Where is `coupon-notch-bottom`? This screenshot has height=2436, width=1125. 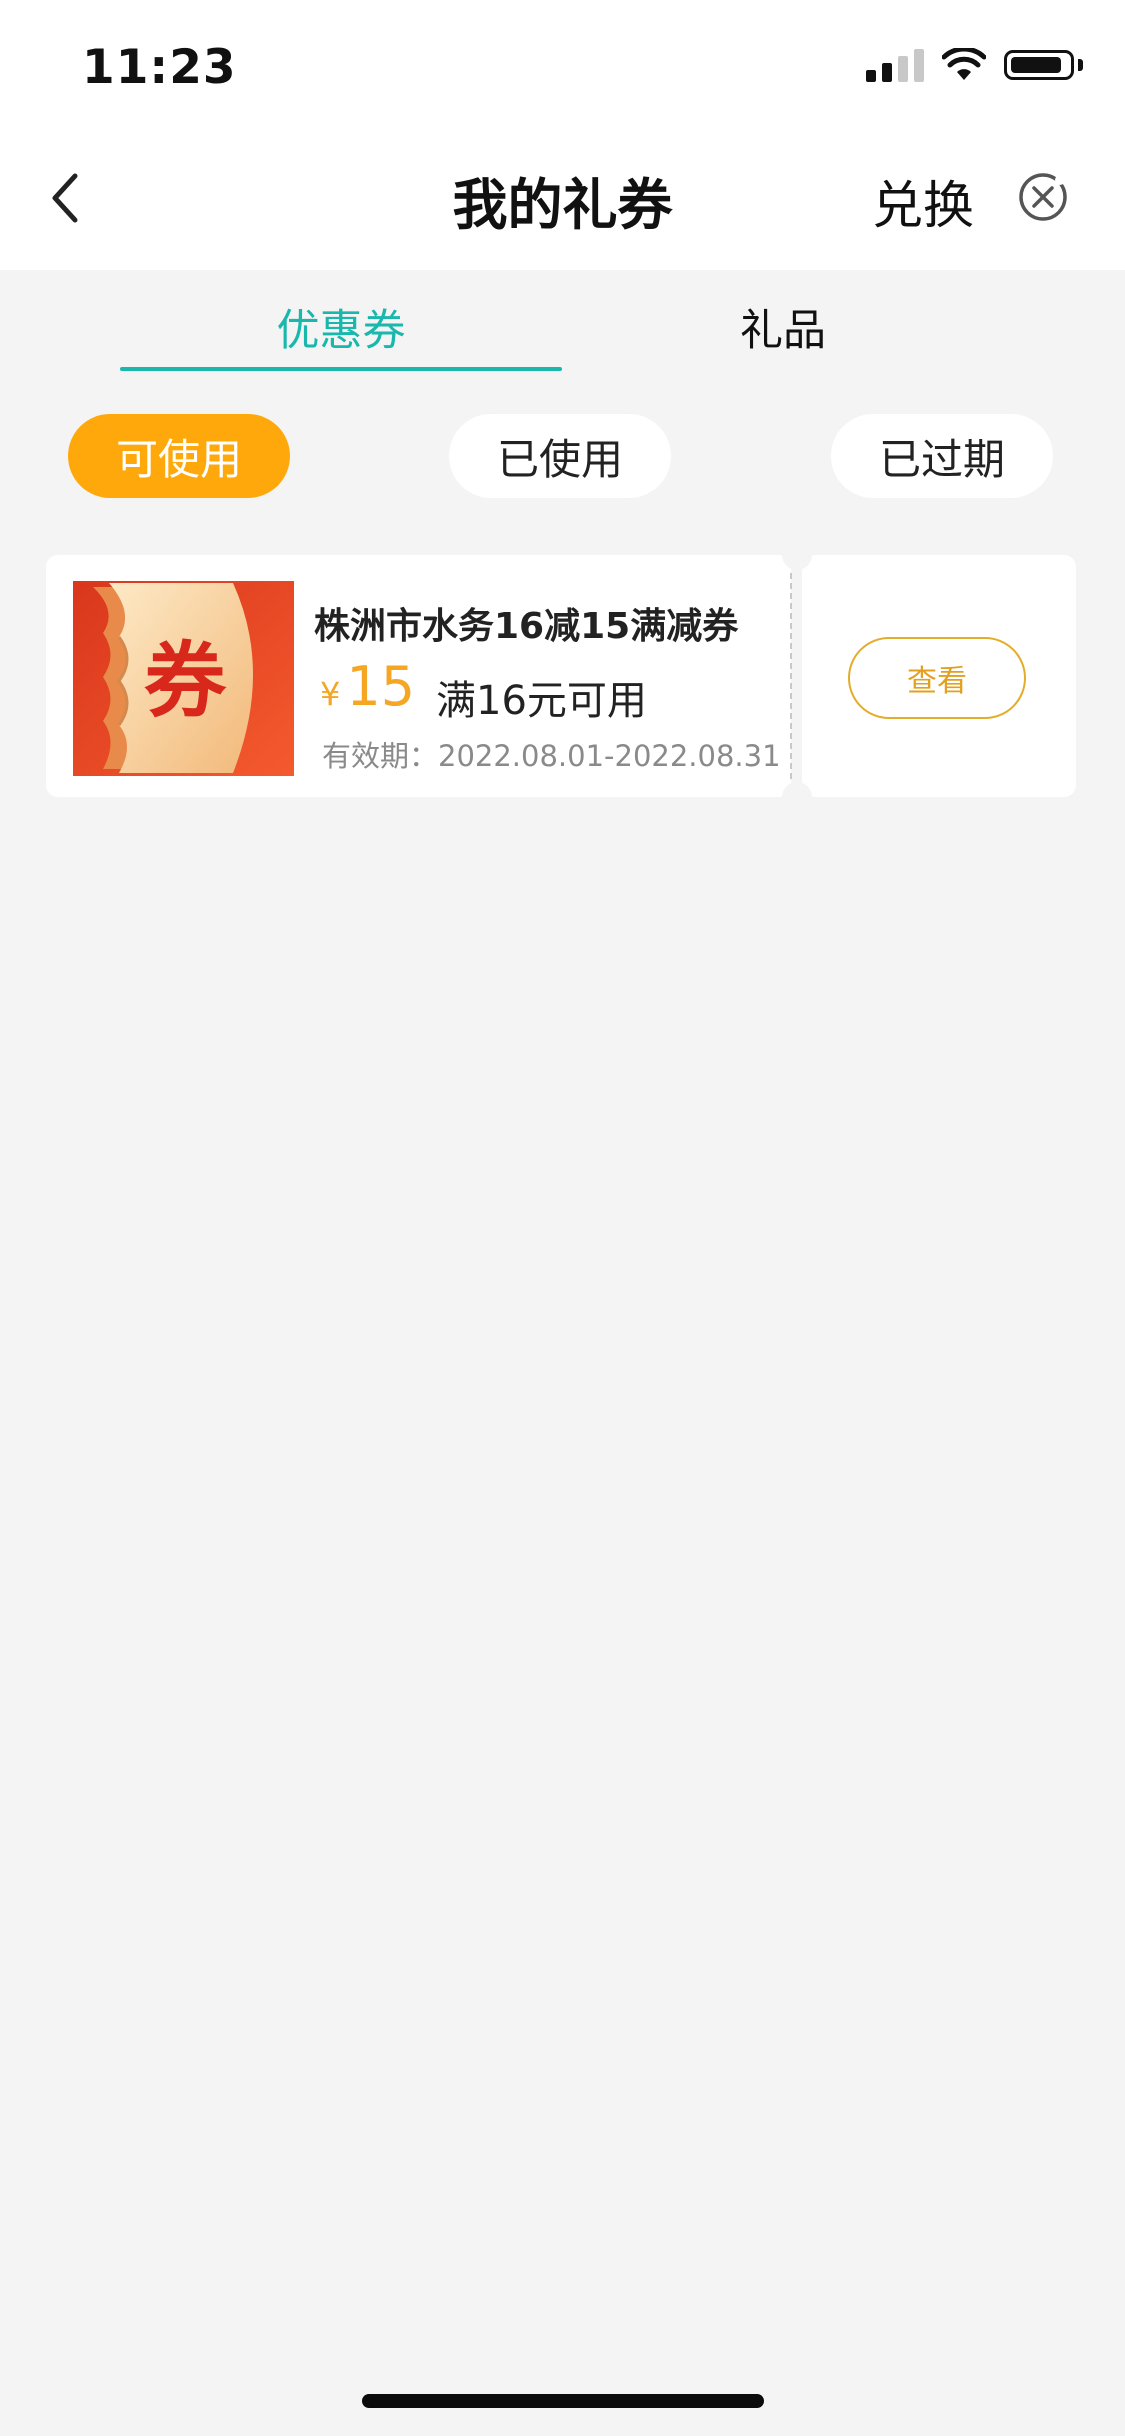
coupon-notch-bottom is located at coordinates (797, 797).